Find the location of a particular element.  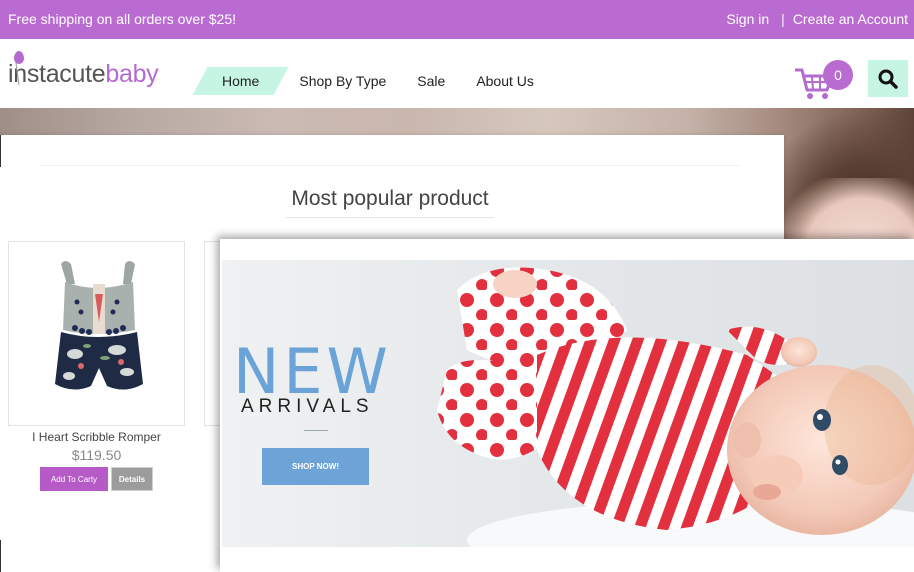

section-title: Most popular product is located at coordinates (390, 198).